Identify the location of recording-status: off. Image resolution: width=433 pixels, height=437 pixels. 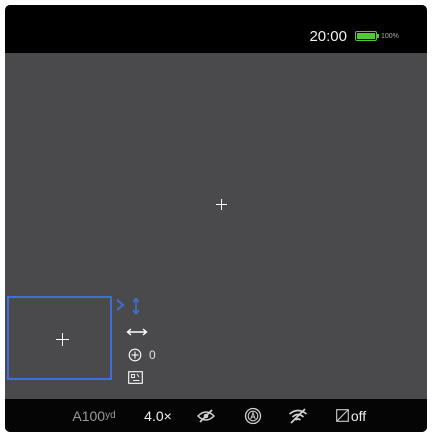
(358, 415).